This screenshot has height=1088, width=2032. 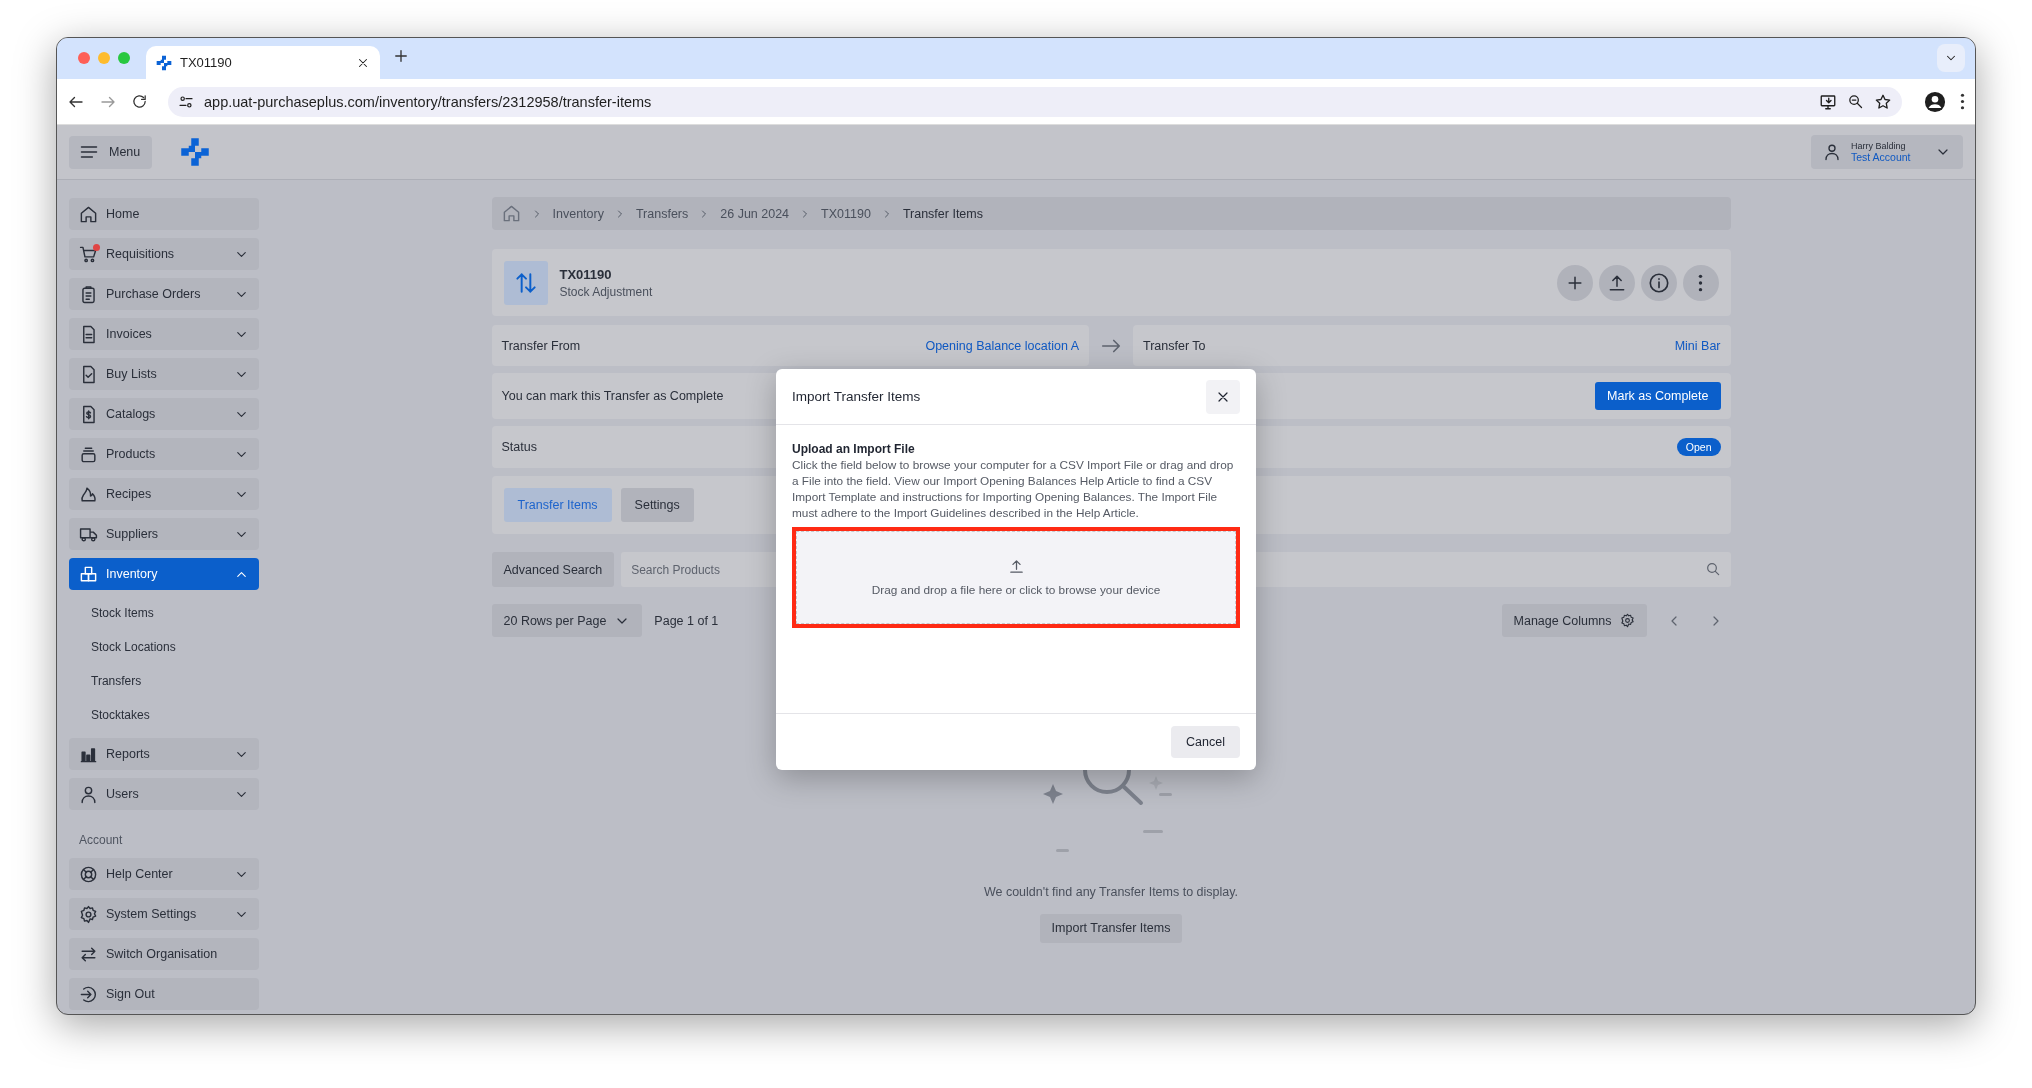 What do you see at coordinates (88, 254) in the screenshot?
I see `cart-icon` at bounding box center [88, 254].